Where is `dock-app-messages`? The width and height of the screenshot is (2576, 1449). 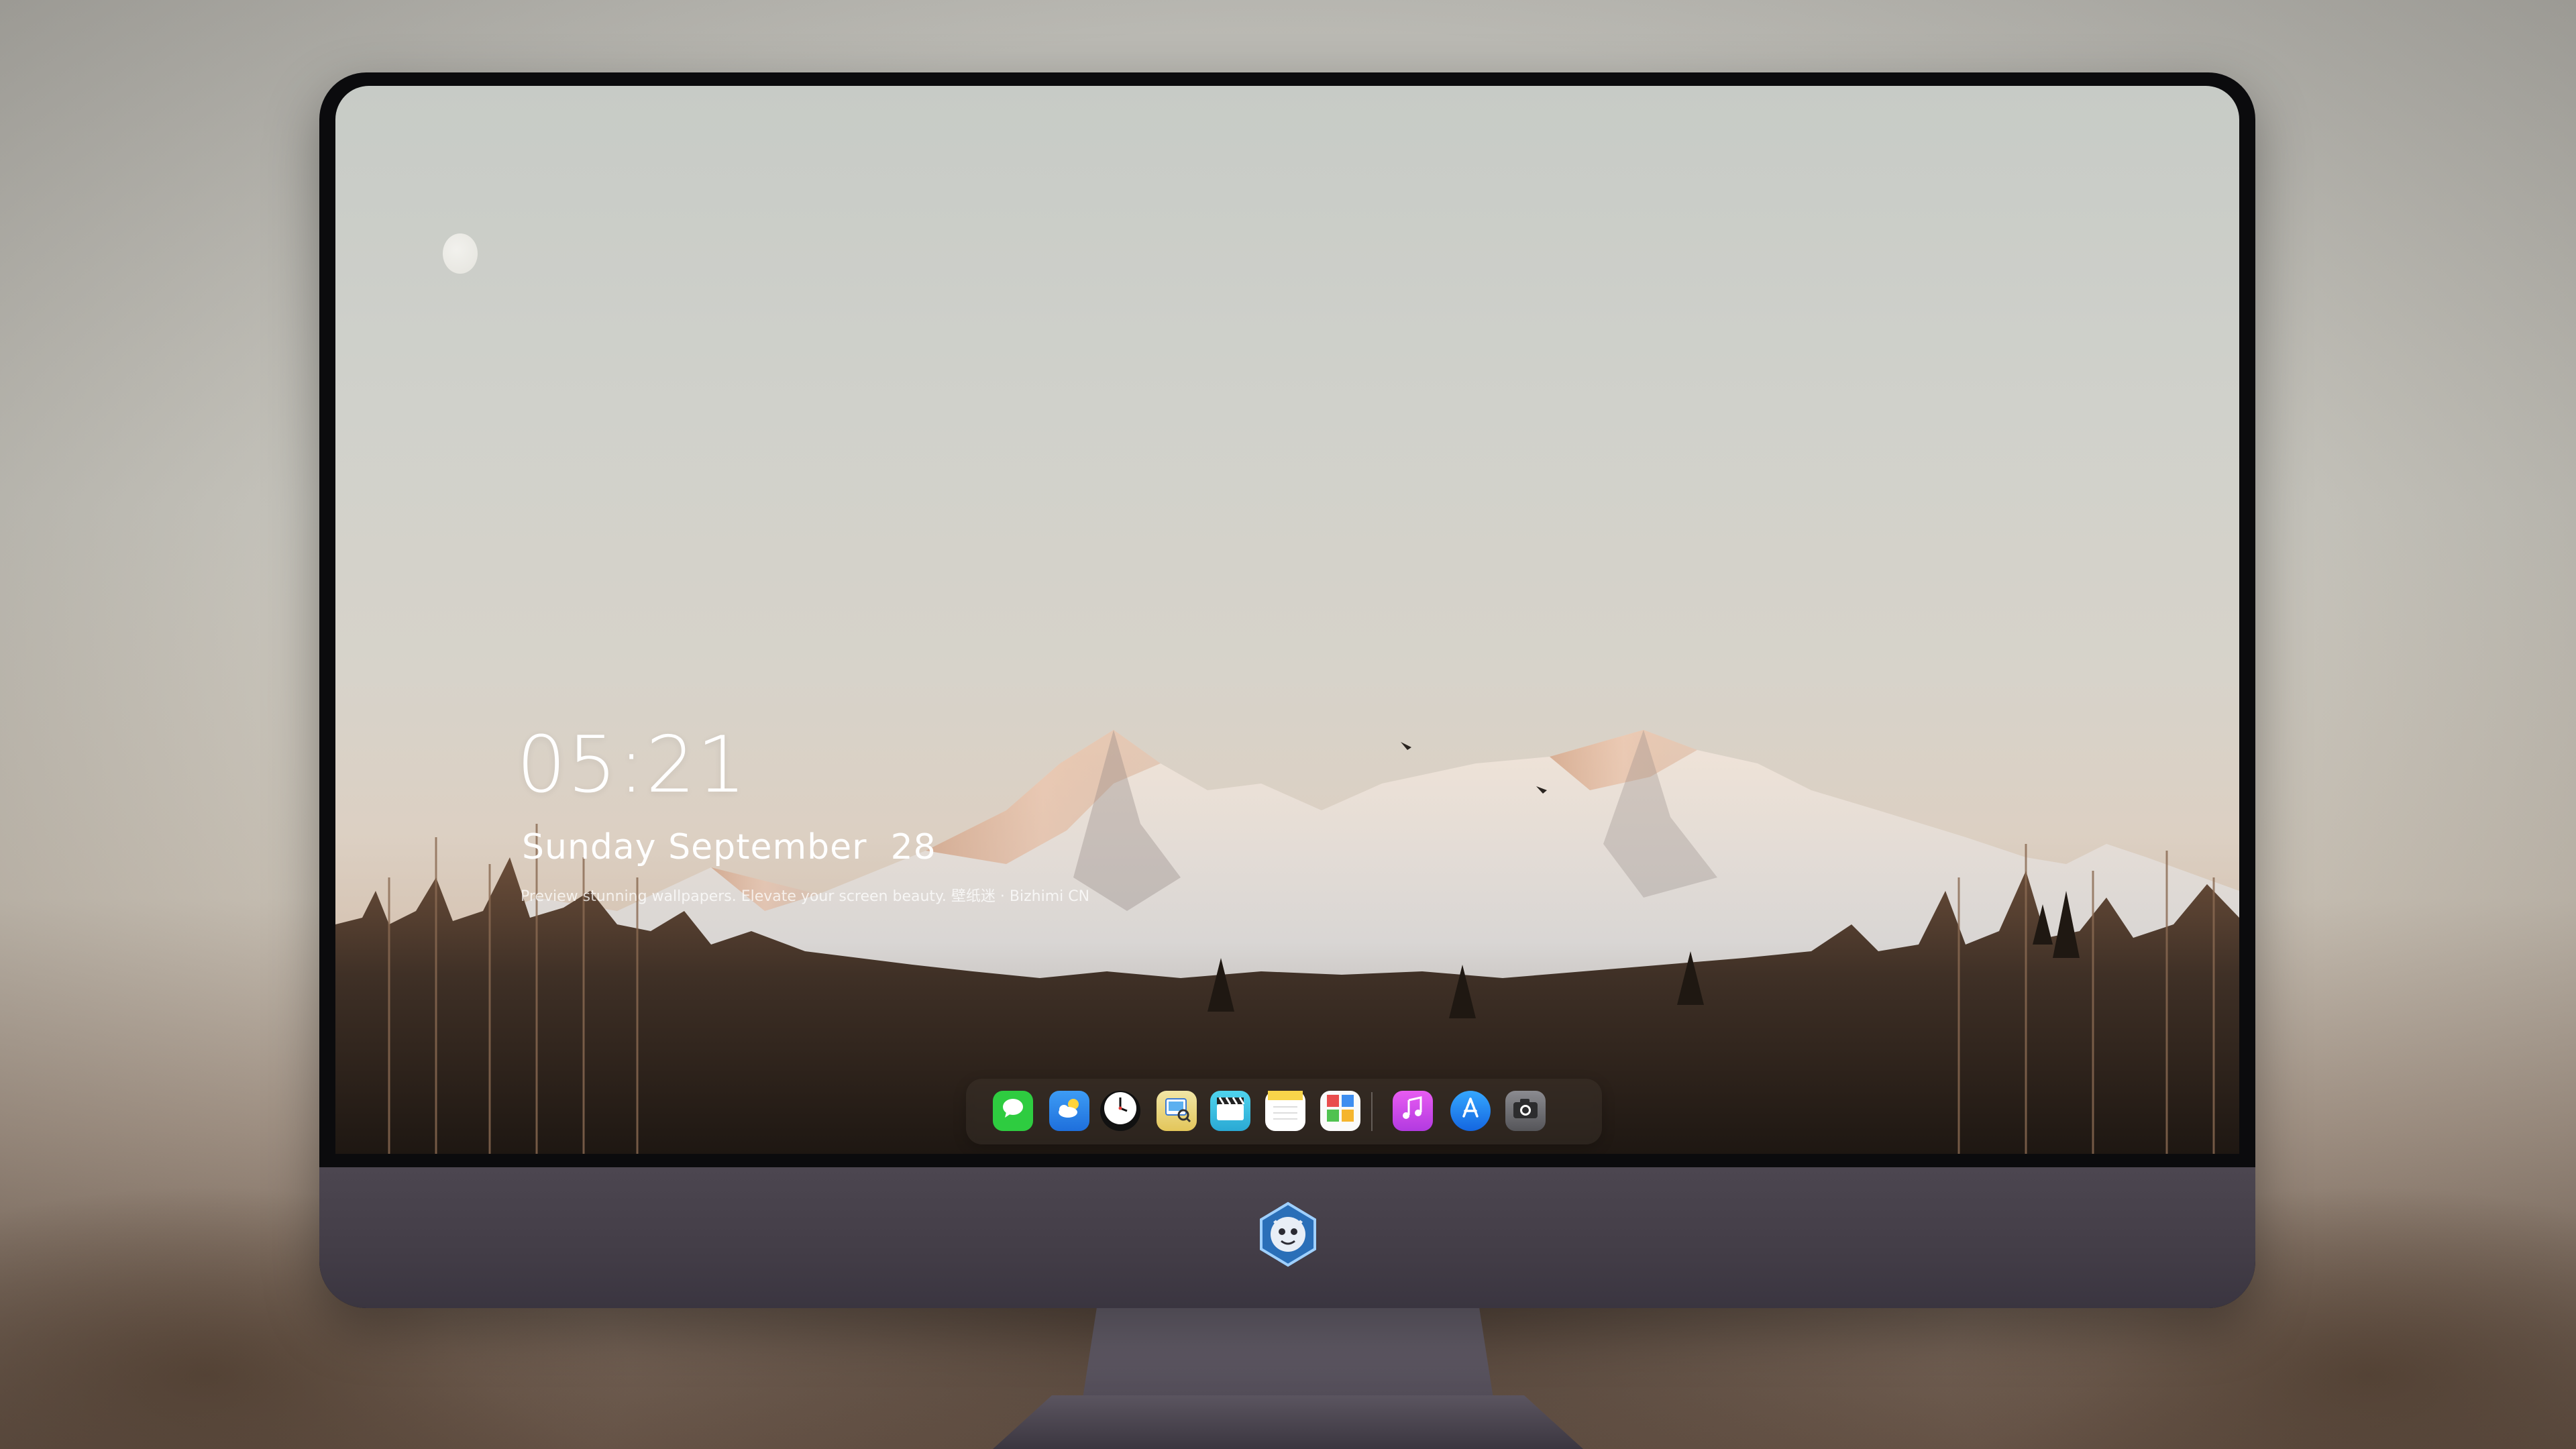
dock-app-messages is located at coordinates (1013, 1111).